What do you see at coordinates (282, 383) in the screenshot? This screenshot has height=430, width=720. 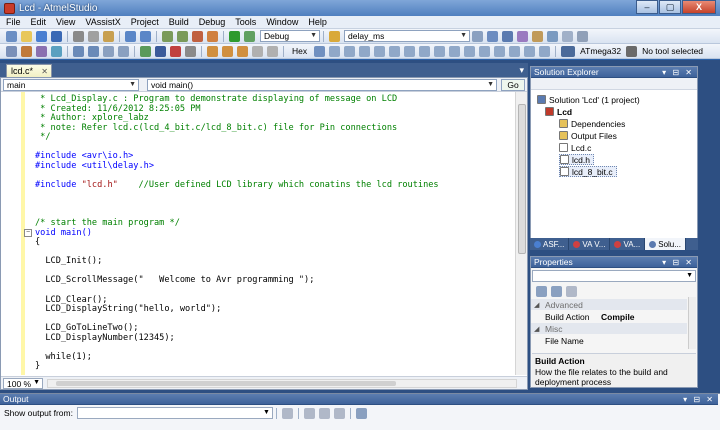 I see `editor-horizontal-scrollbar` at bounding box center [282, 383].